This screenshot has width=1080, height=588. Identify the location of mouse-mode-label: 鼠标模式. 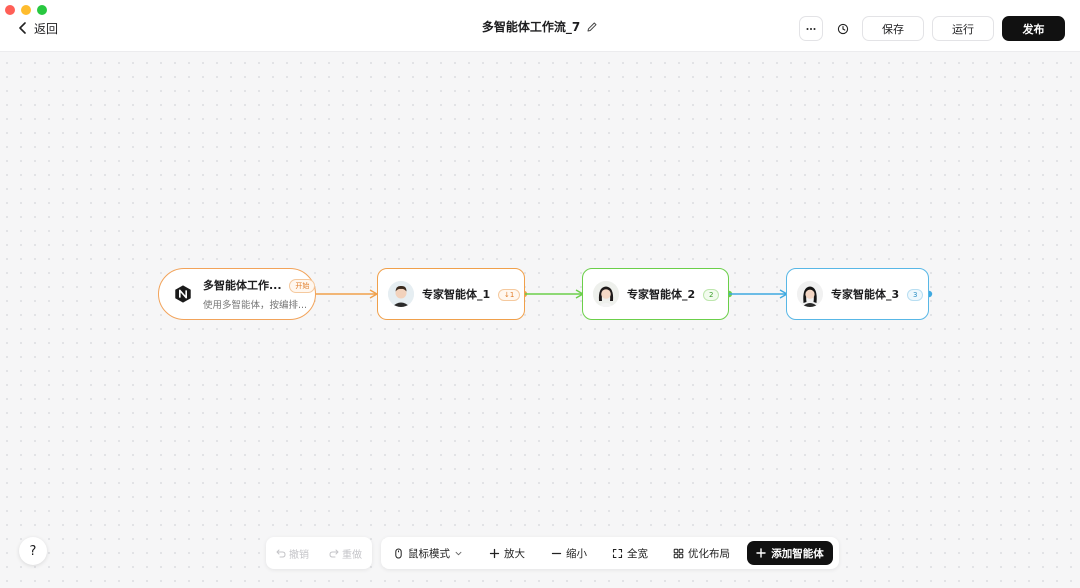
(429, 553).